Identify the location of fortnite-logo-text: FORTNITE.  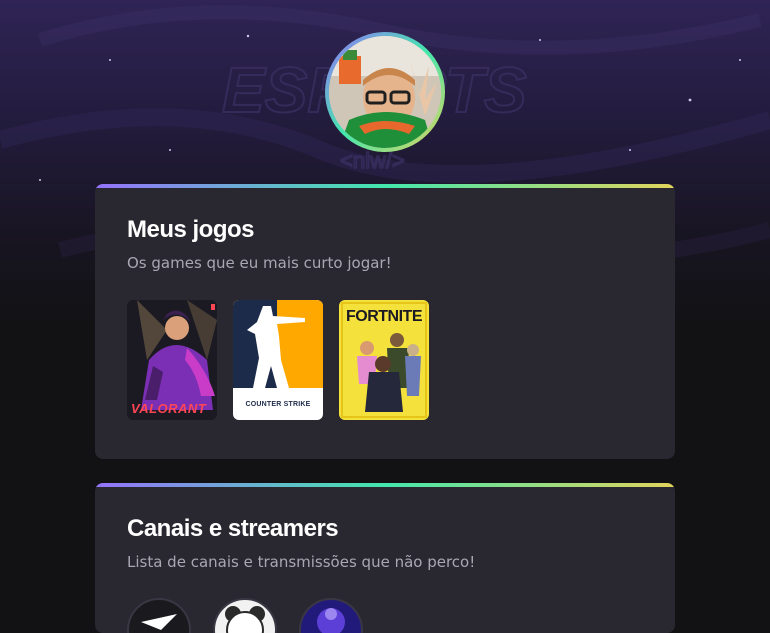
(384, 316).